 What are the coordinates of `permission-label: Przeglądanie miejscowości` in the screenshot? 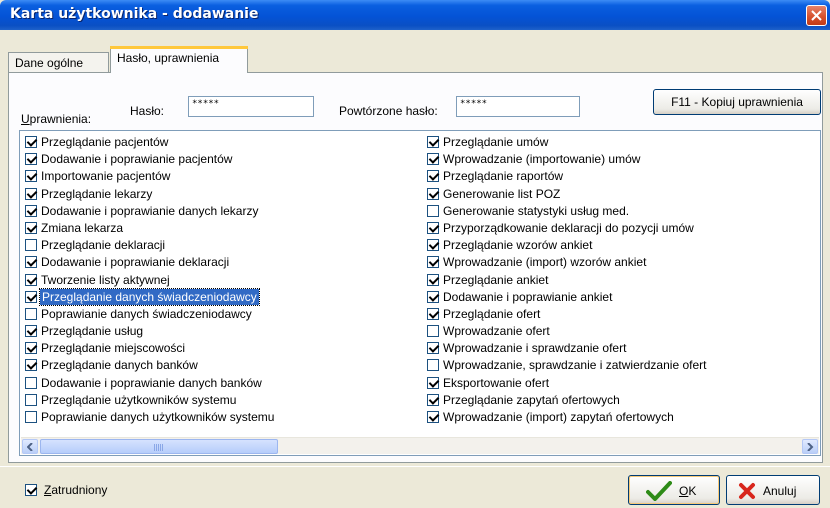 It's located at (113, 348).